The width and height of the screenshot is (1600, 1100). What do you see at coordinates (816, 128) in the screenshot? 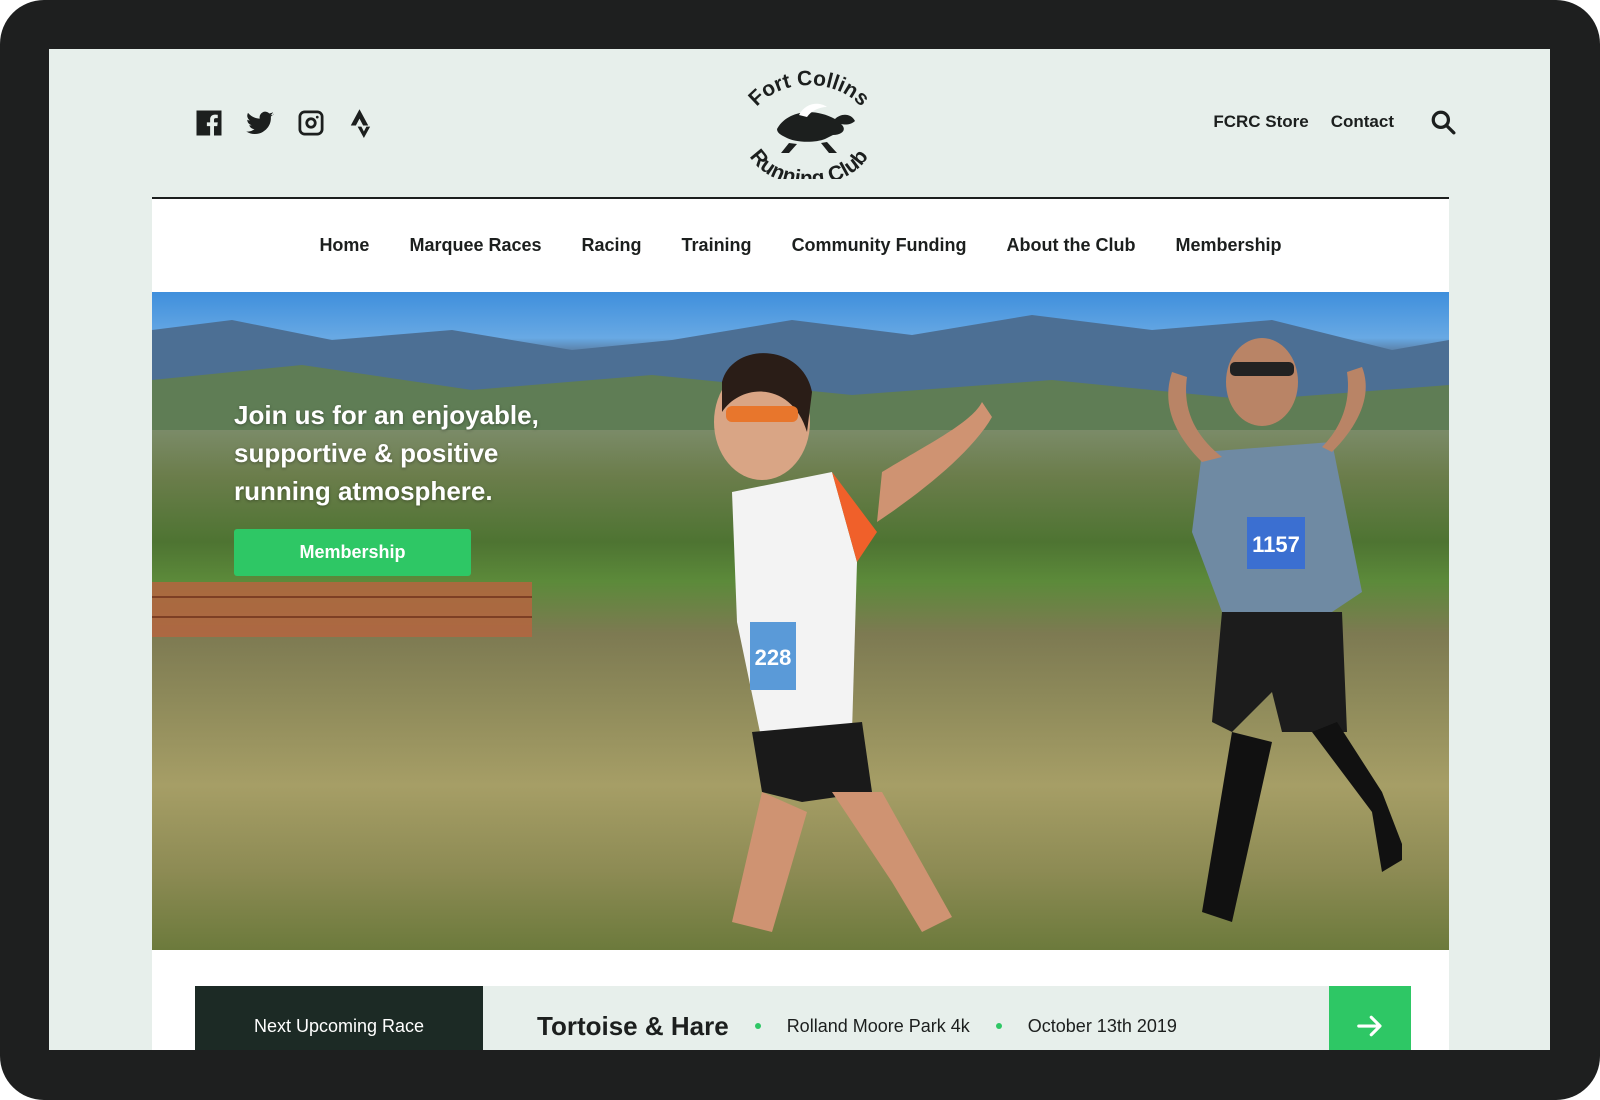
I see `tortoise-hare-mark` at bounding box center [816, 128].